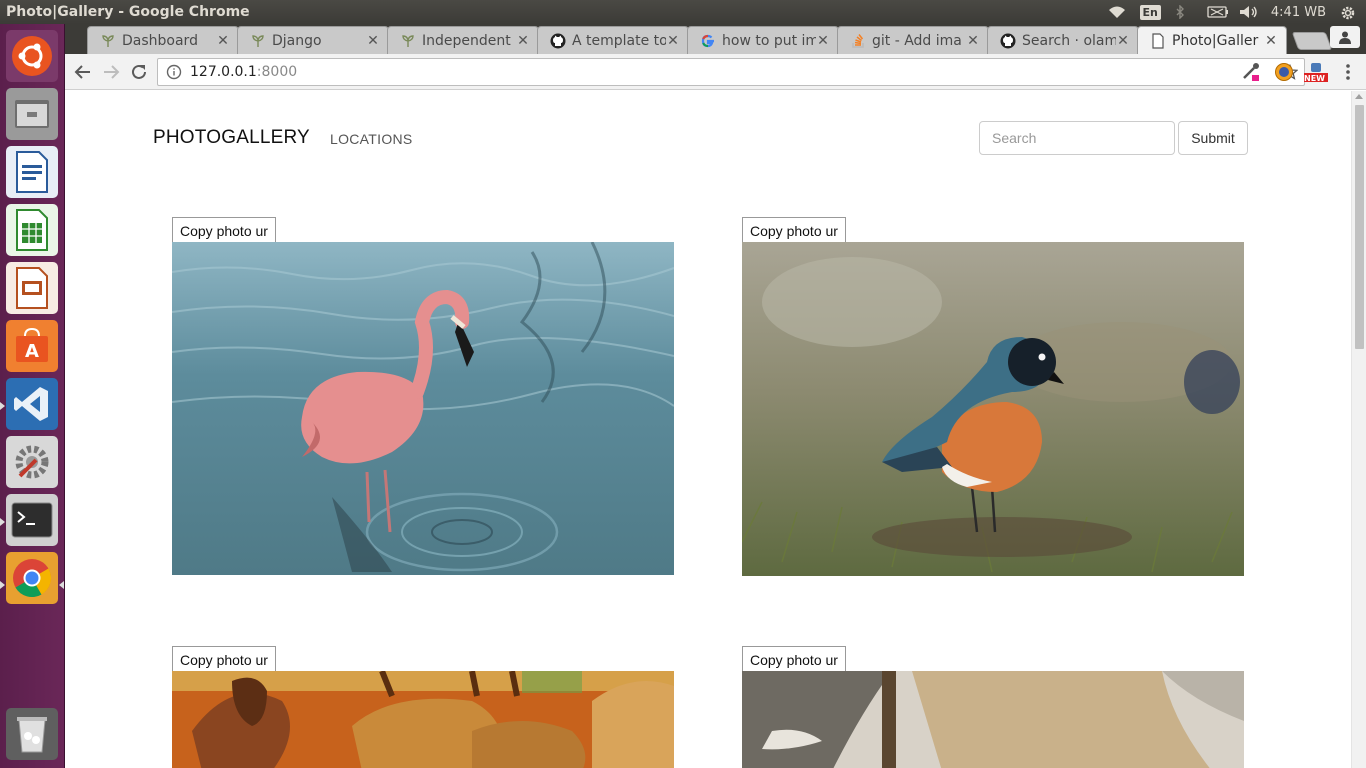 This screenshot has height=768, width=1366. I want to click on back-icon, so click(83, 72).